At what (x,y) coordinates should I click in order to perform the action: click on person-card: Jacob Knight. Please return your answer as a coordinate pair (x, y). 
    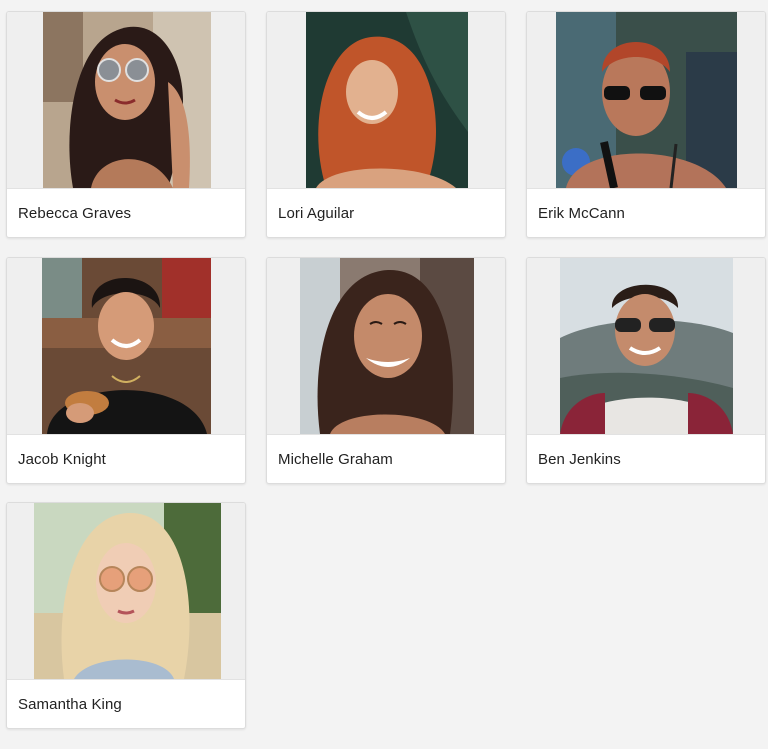
    Looking at the image, I should click on (126, 370).